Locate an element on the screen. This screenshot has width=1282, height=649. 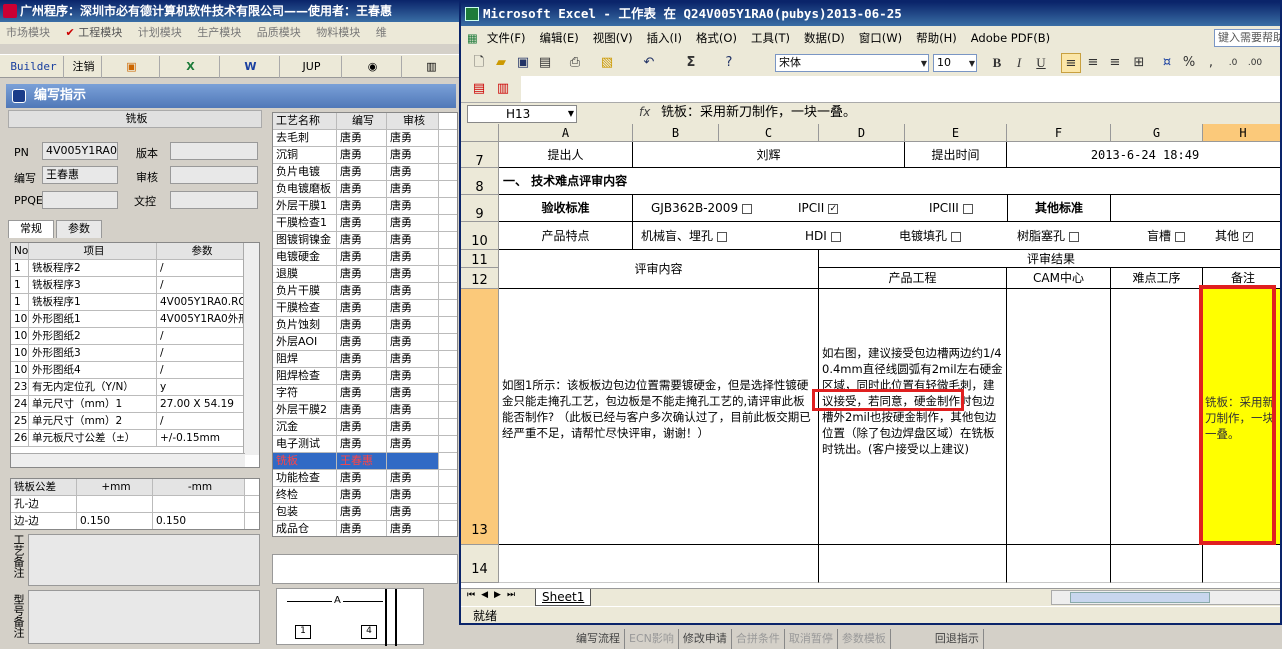
print-icon: ⎙ is located at coordinates (575, 63).